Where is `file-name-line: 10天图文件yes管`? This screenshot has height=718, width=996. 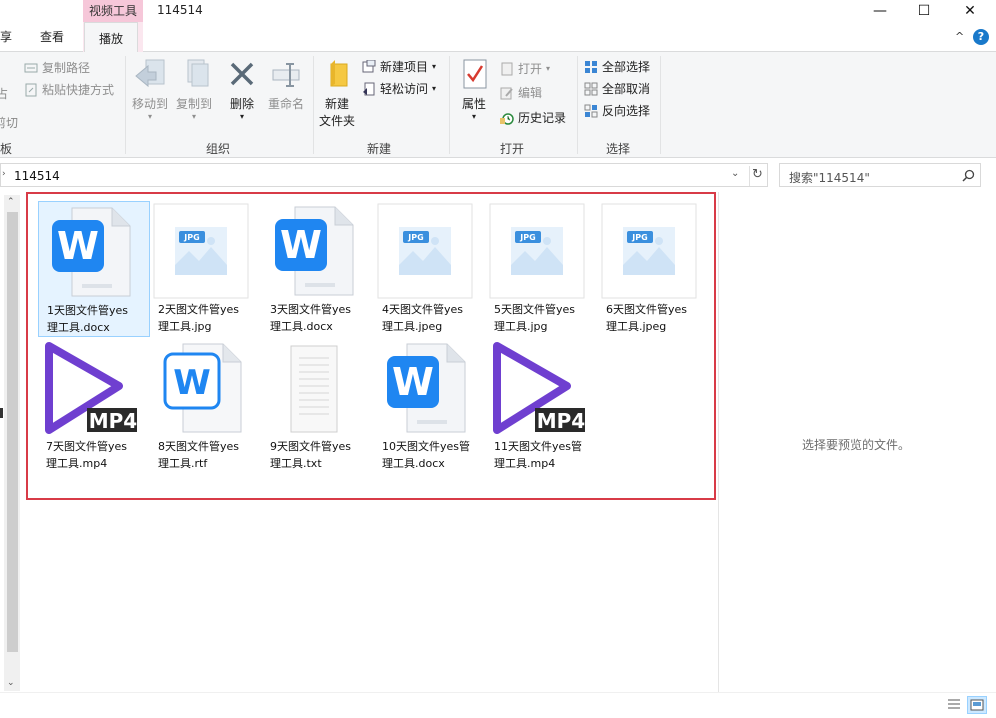
file-name-line: 10天图文件yes管 is located at coordinates (426, 446).